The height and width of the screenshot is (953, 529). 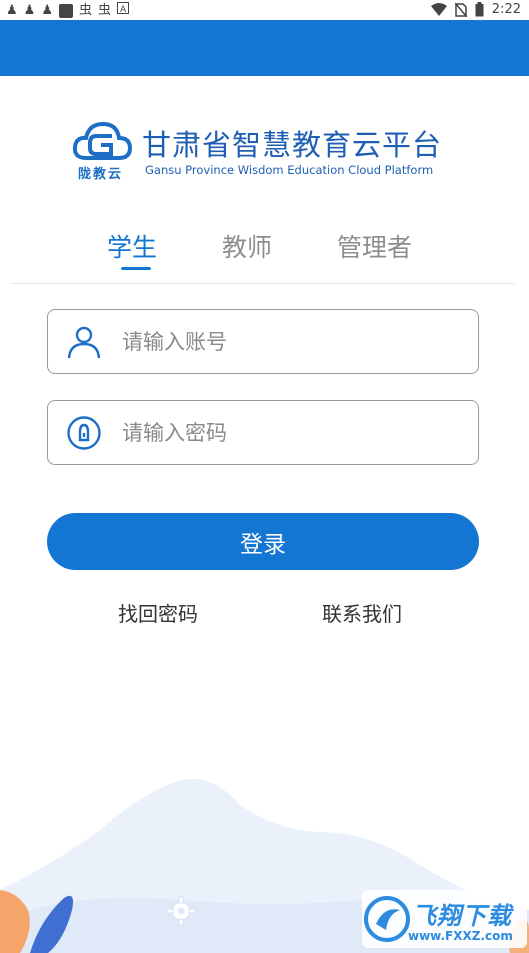 I want to click on lock-icon, so click(x=84, y=433).